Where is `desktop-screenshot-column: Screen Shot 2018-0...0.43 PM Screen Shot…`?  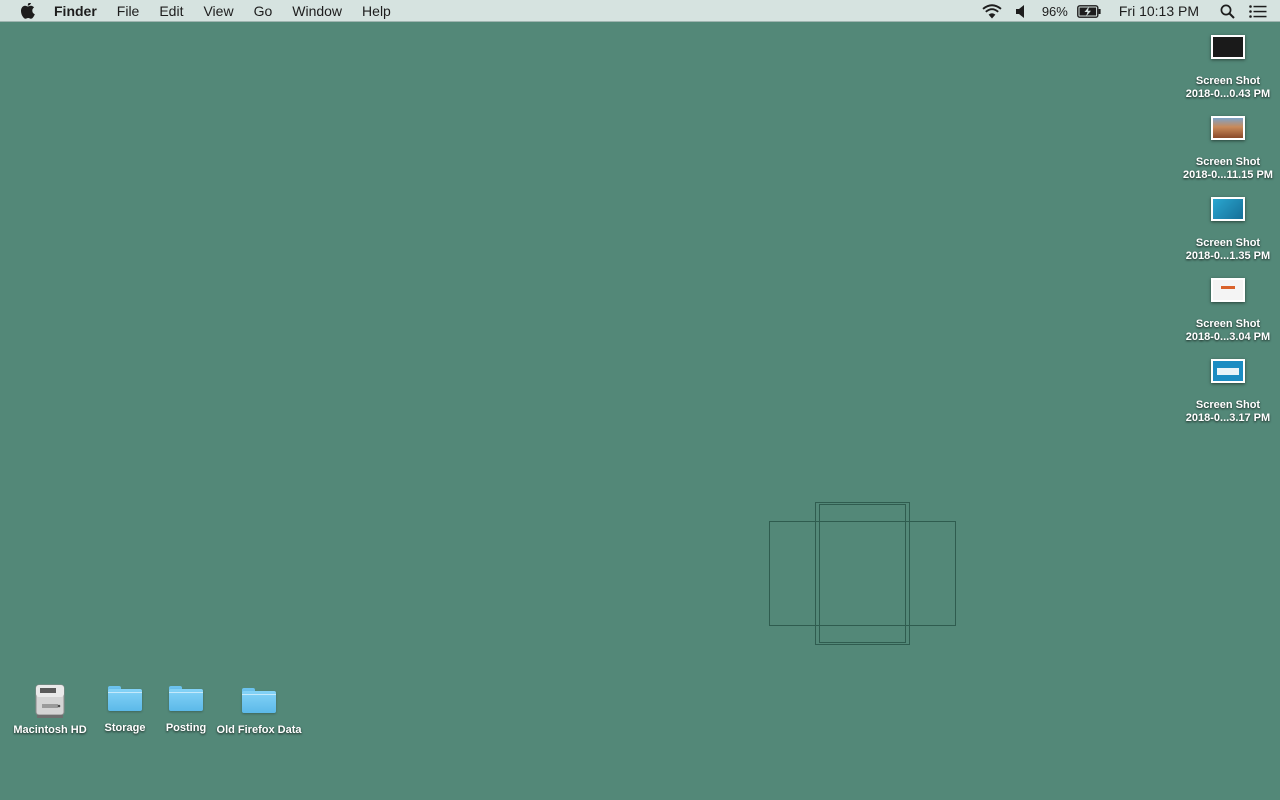 desktop-screenshot-column: Screen Shot 2018-0...0.43 PM Screen Shot… is located at coordinates (1228, 232).